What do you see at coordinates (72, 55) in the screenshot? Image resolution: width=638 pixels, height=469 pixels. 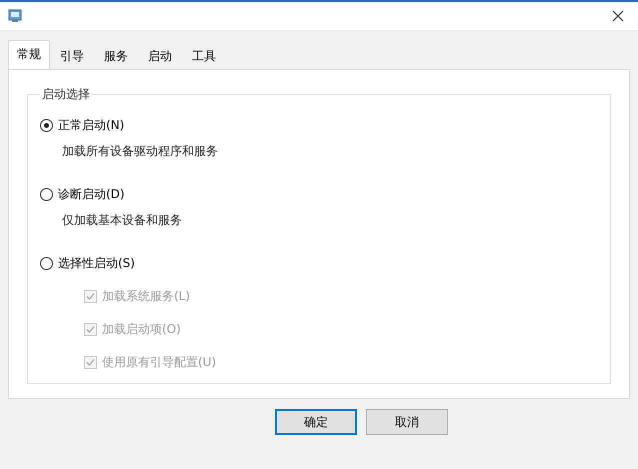 I see `tab: 引导` at bounding box center [72, 55].